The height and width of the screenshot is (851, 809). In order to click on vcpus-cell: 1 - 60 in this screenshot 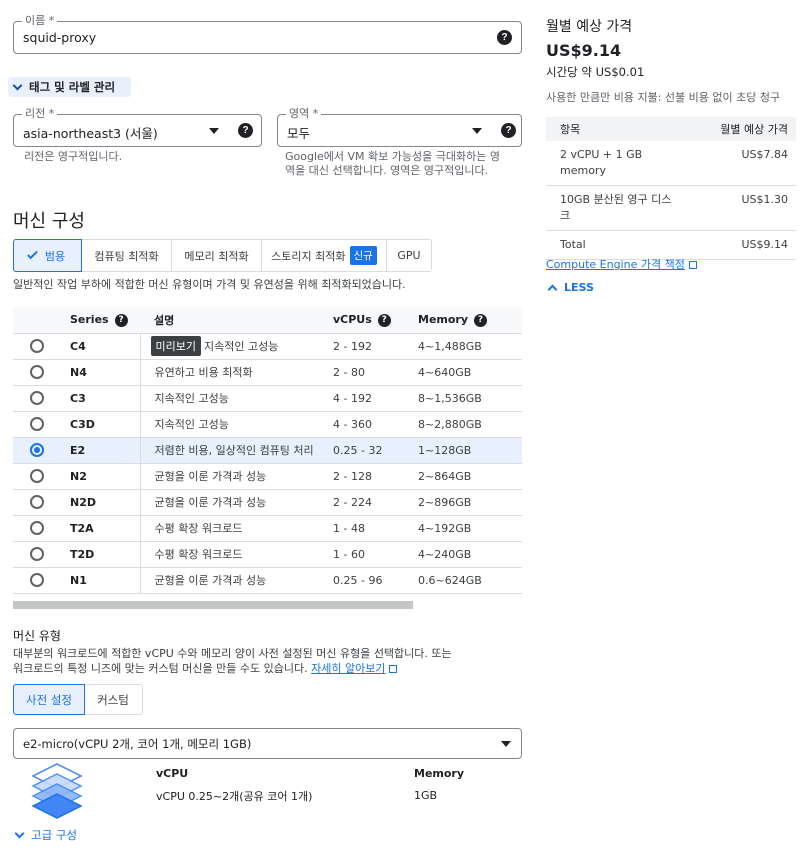, I will do `click(375, 554)`.